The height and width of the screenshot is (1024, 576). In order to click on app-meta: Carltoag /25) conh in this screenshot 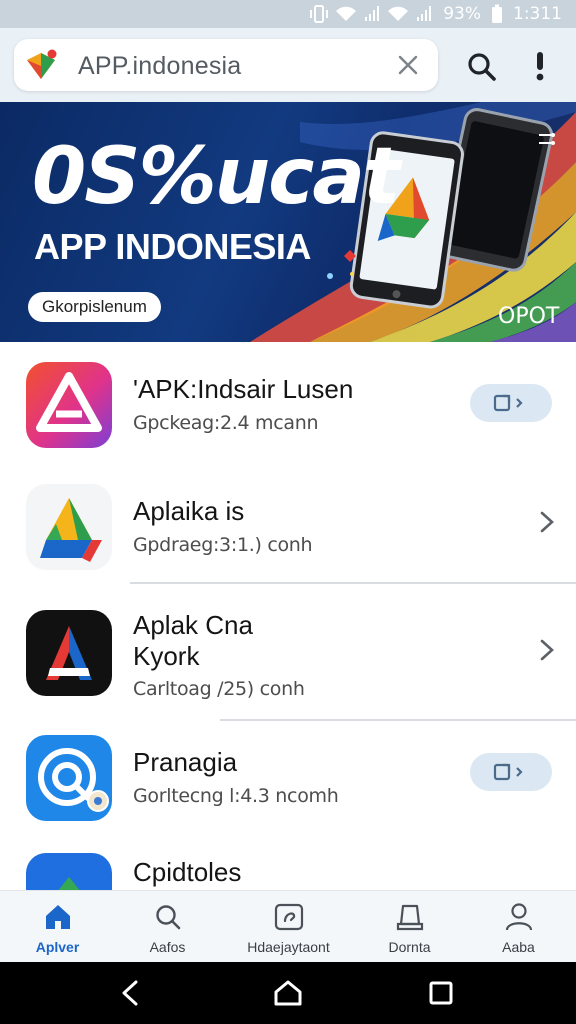, I will do `click(219, 689)`.